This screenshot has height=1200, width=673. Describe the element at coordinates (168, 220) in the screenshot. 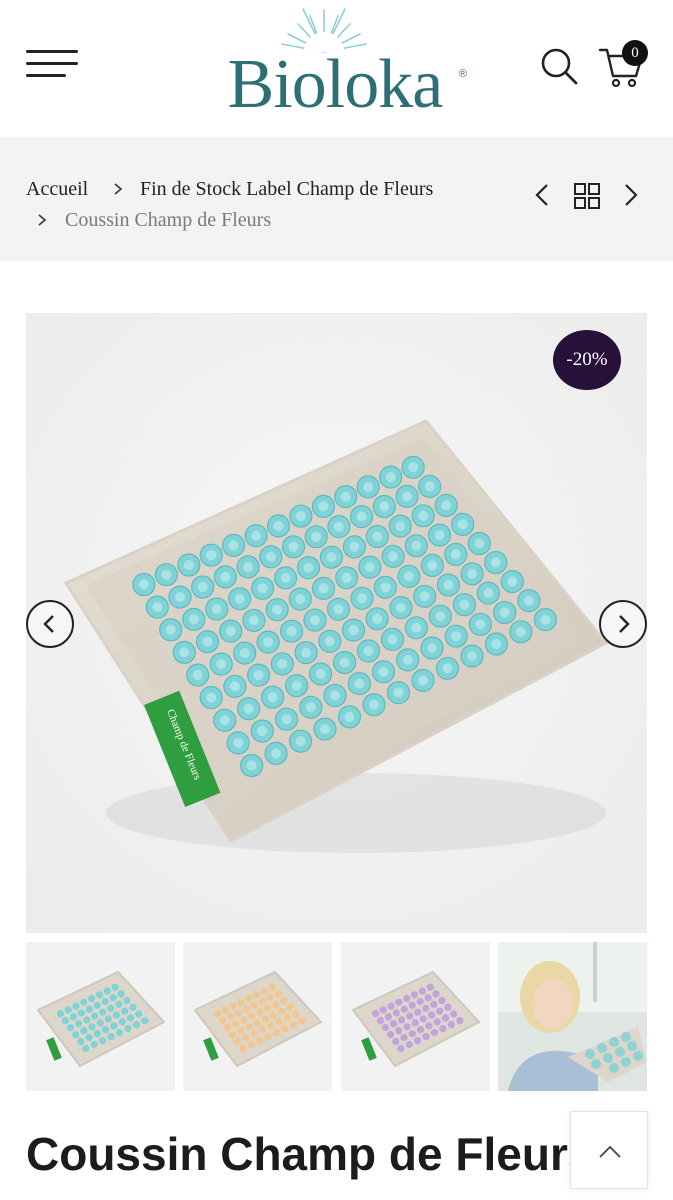

I see `breadcrumb-current: Coussin Champ de Fleurs` at that location.